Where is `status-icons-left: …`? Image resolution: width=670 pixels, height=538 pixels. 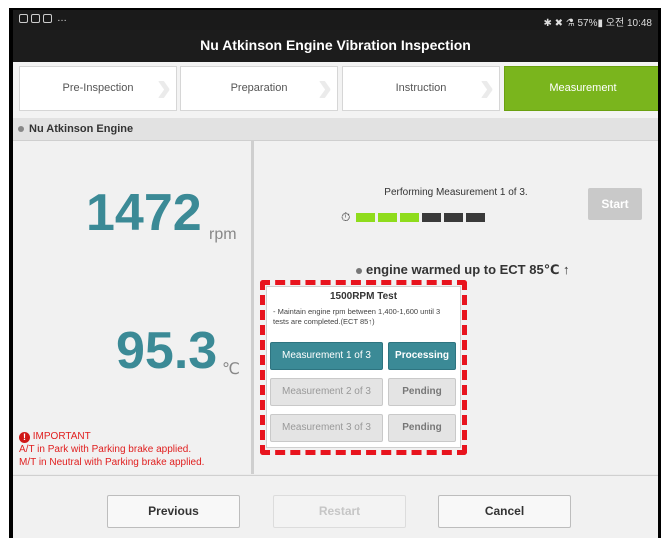
status-icons-left: … is located at coordinates (43, 18).